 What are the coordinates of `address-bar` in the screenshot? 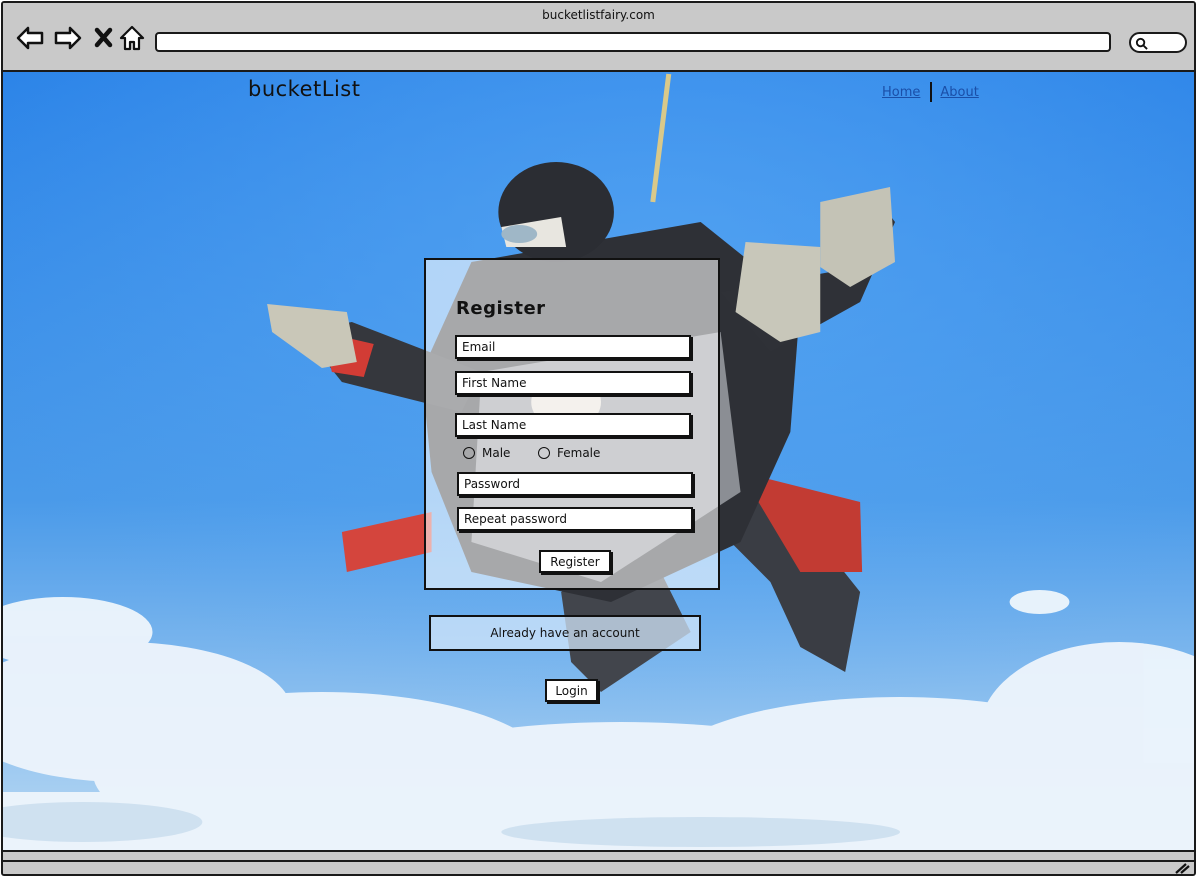 It's located at (633, 42).